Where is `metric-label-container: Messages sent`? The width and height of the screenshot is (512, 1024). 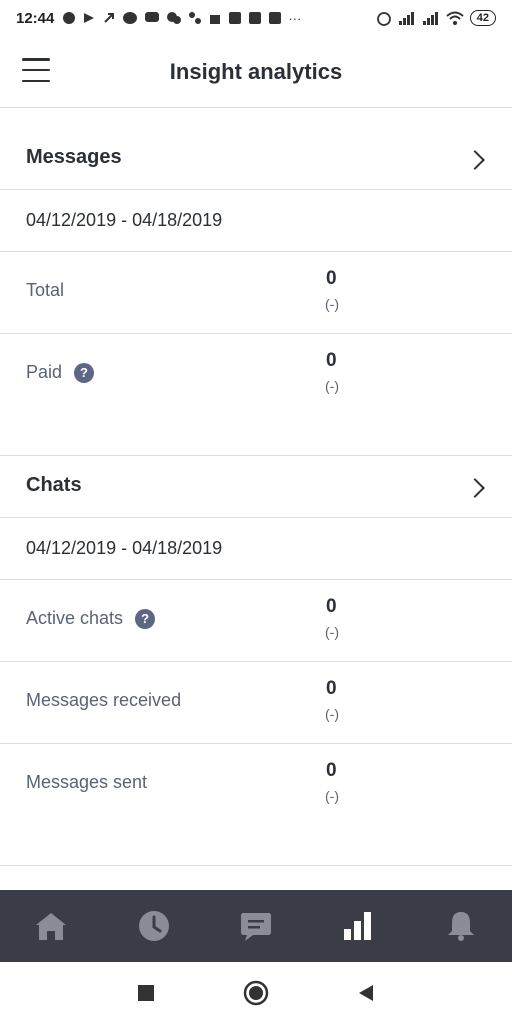 metric-label-container: Messages sent is located at coordinates (86, 782).